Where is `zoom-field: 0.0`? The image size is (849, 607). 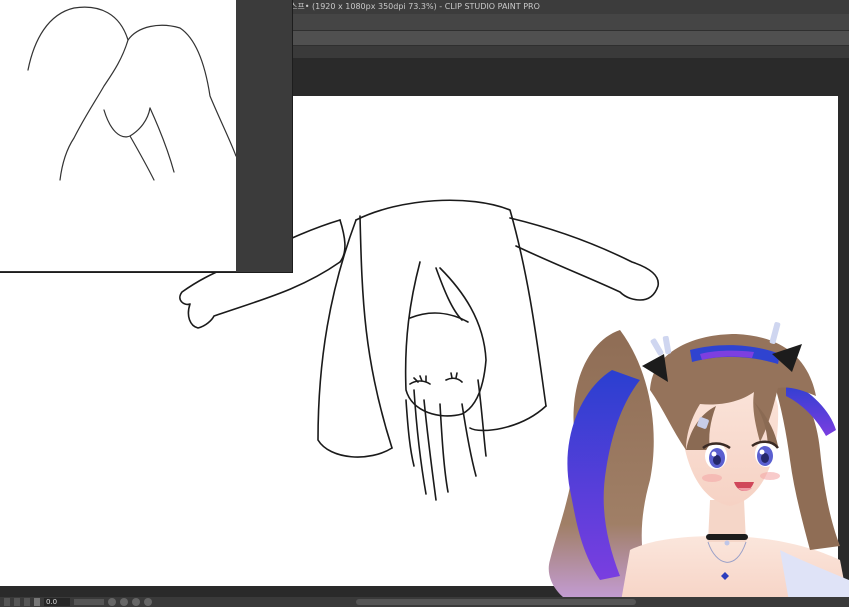 zoom-field: 0.0 is located at coordinates (57, 602).